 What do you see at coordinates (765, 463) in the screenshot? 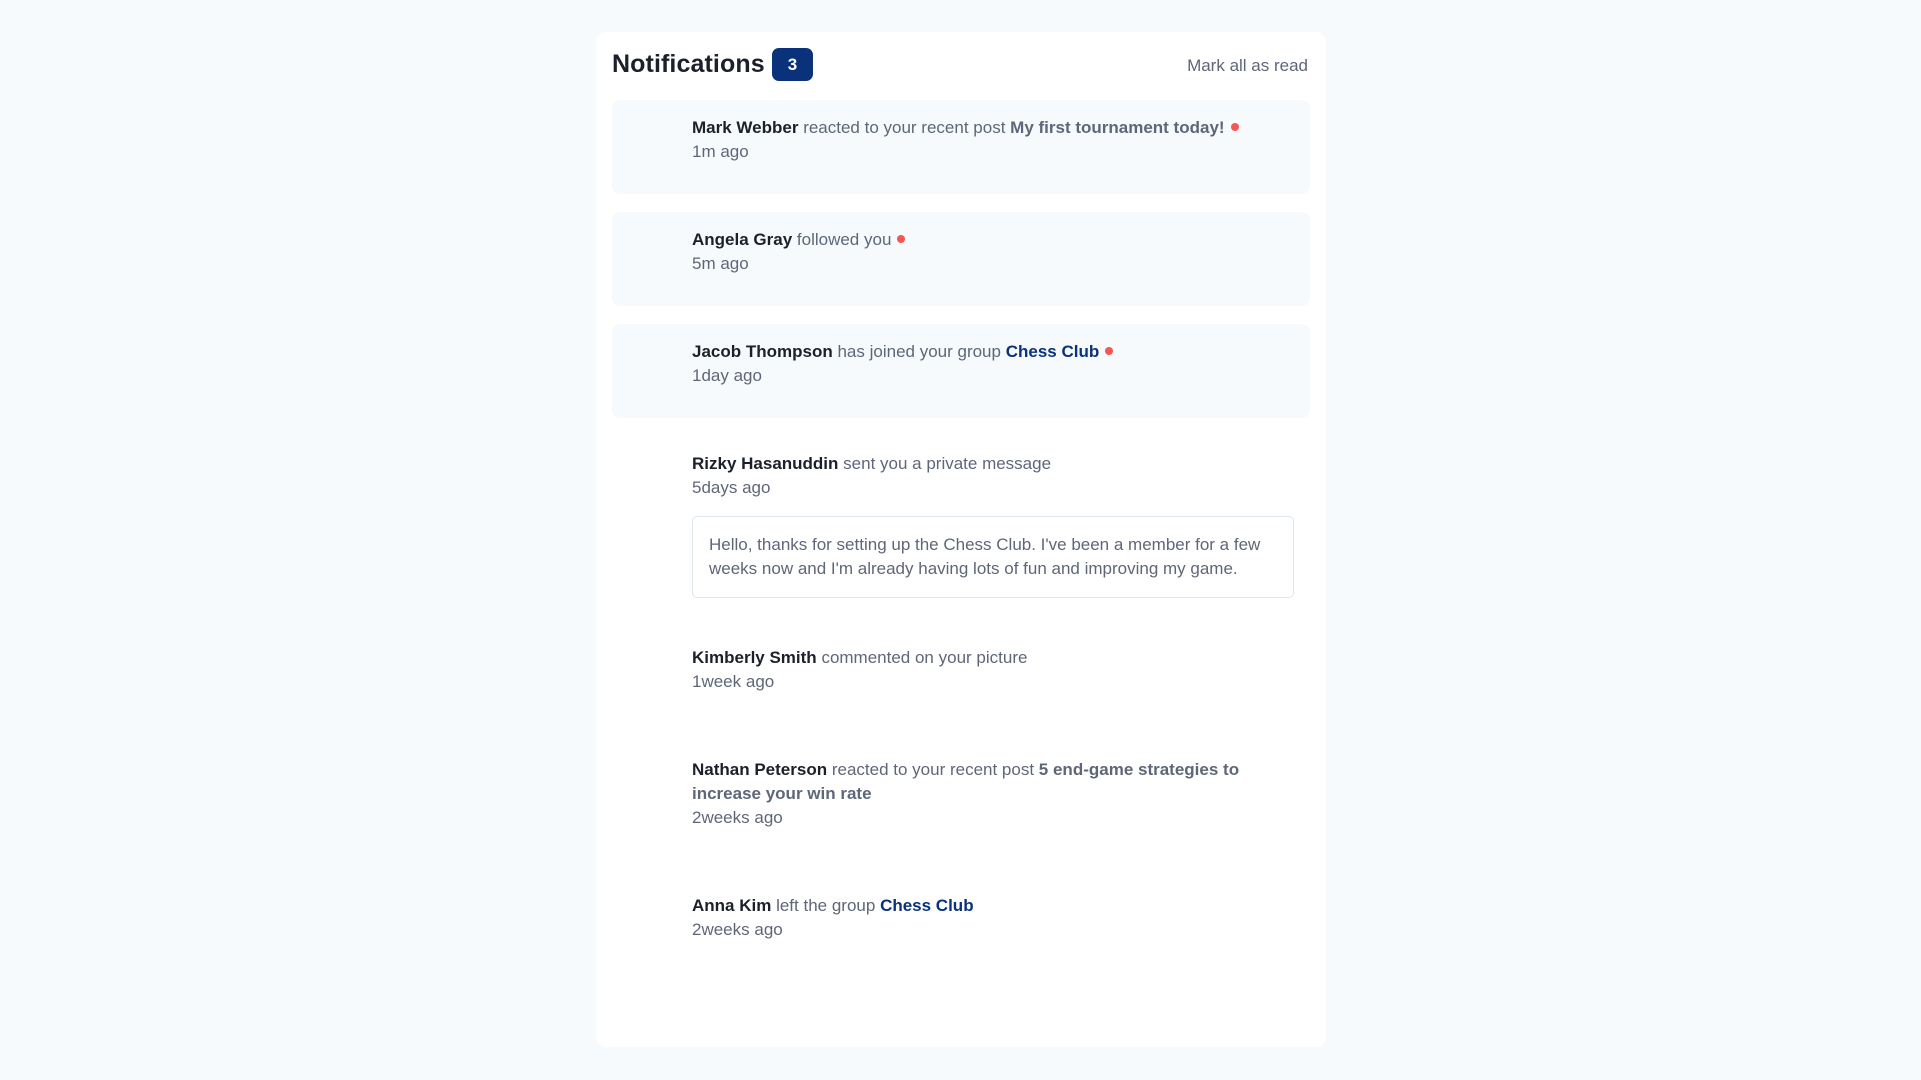
I see `user-name: Rizky Hasanuddin` at bounding box center [765, 463].